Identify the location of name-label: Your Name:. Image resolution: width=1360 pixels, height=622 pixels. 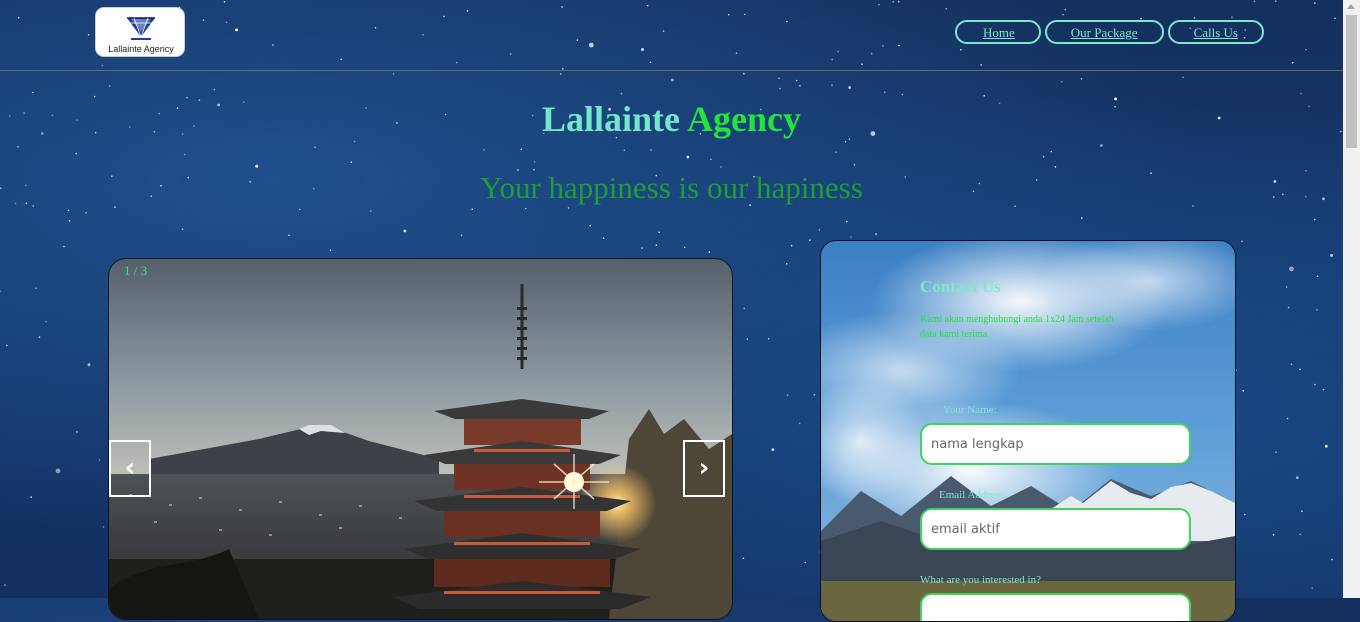
(970, 410).